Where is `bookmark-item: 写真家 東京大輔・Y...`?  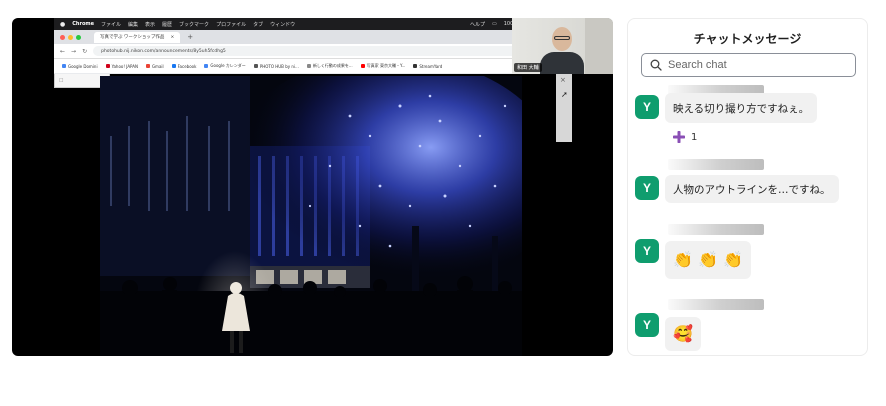 bookmark-item: 写真家 東京大輔・Y... is located at coordinates (382, 66).